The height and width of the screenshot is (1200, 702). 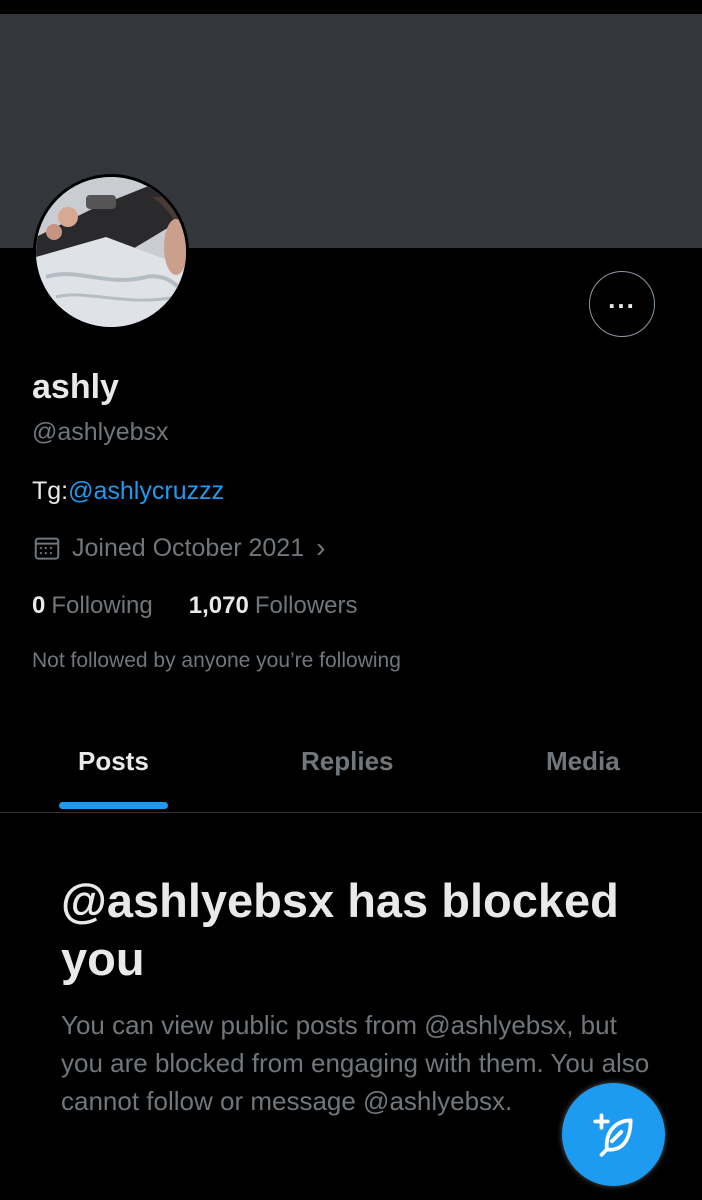 What do you see at coordinates (218, 605) in the screenshot?
I see `followers-count: 1,070` at bounding box center [218, 605].